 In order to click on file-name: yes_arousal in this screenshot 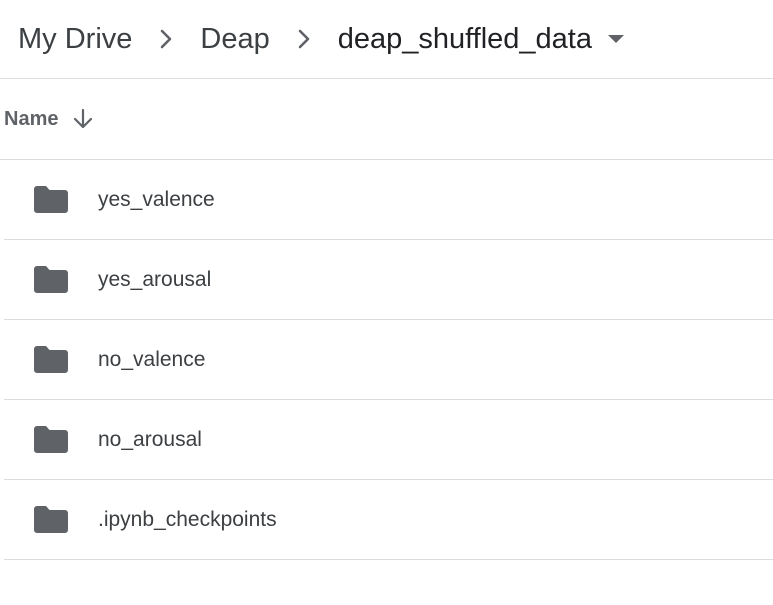, I will do `click(155, 279)`.